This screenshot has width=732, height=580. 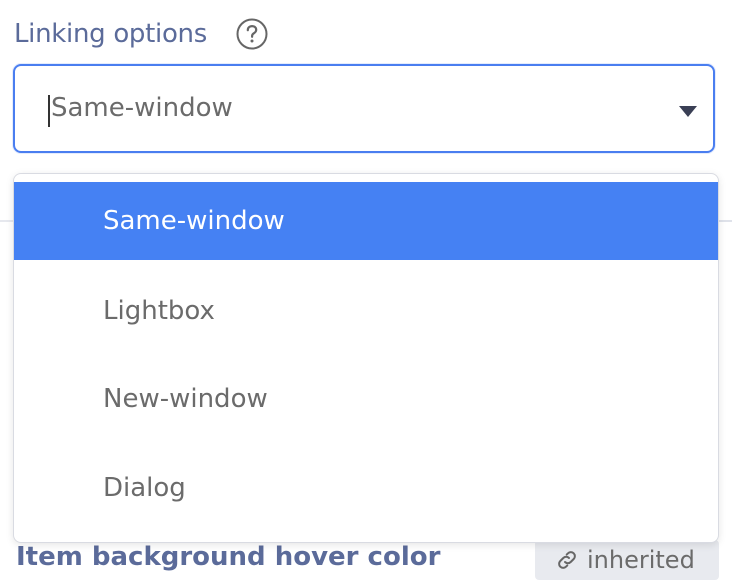 I want to click on inherited-badge: inherited, so click(x=627, y=560).